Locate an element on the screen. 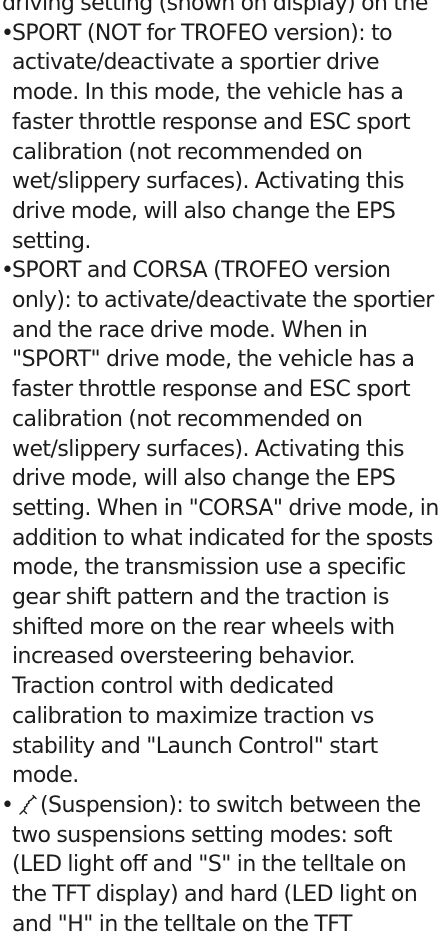 The width and height of the screenshot is (444, 939). suspension-icon is located at coordinates (27, 804).